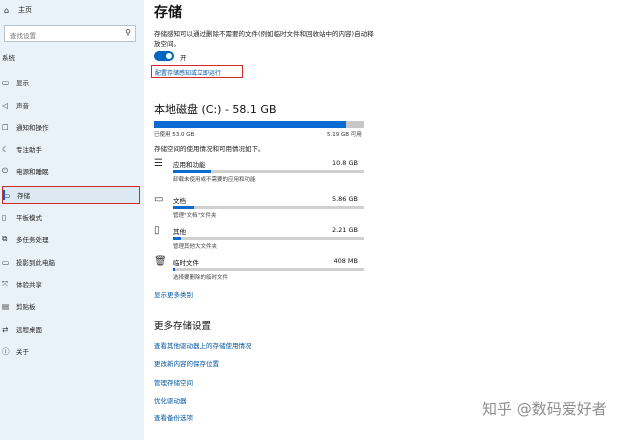 The width and height of the screenshot is (640, 440). Describe the element at coordinates (189, 165) in the screenshot. I see `category-name: 应用和功能` at that location.